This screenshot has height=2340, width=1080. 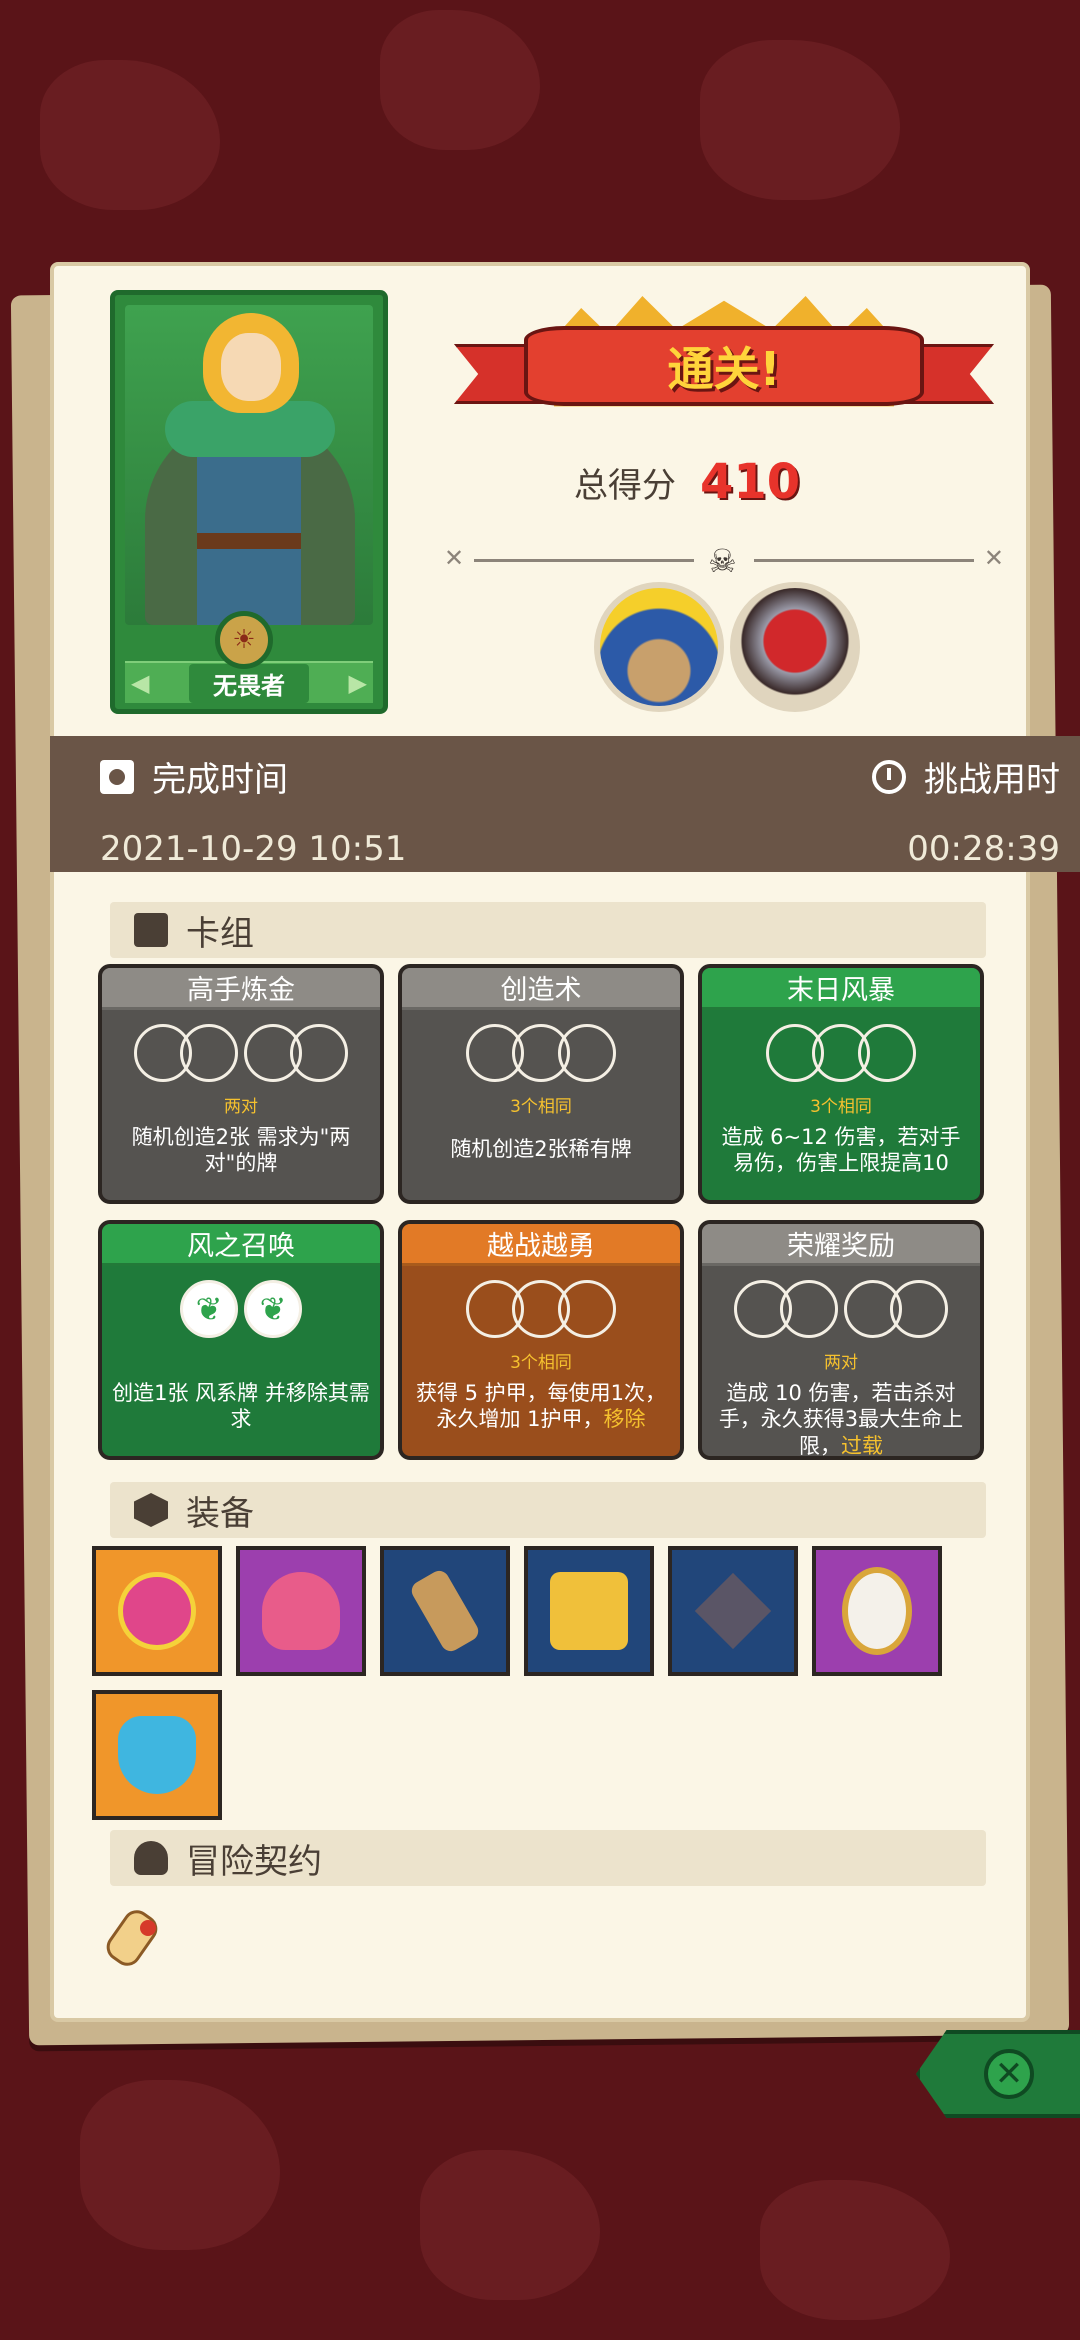 What do you see at coordinates (241, 1150) in the screenshot?
I see `card-description: 随机创造2张 需求为"两对"的牌` at bounding box center [241, 1150].